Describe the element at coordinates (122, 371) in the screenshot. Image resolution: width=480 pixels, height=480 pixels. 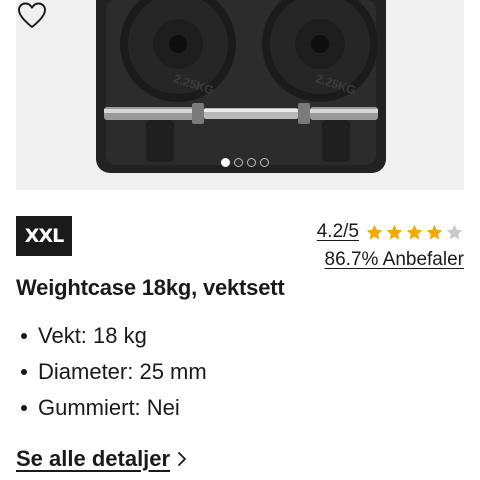
I see `spec-text: Diameter: 25 mm` at that location.